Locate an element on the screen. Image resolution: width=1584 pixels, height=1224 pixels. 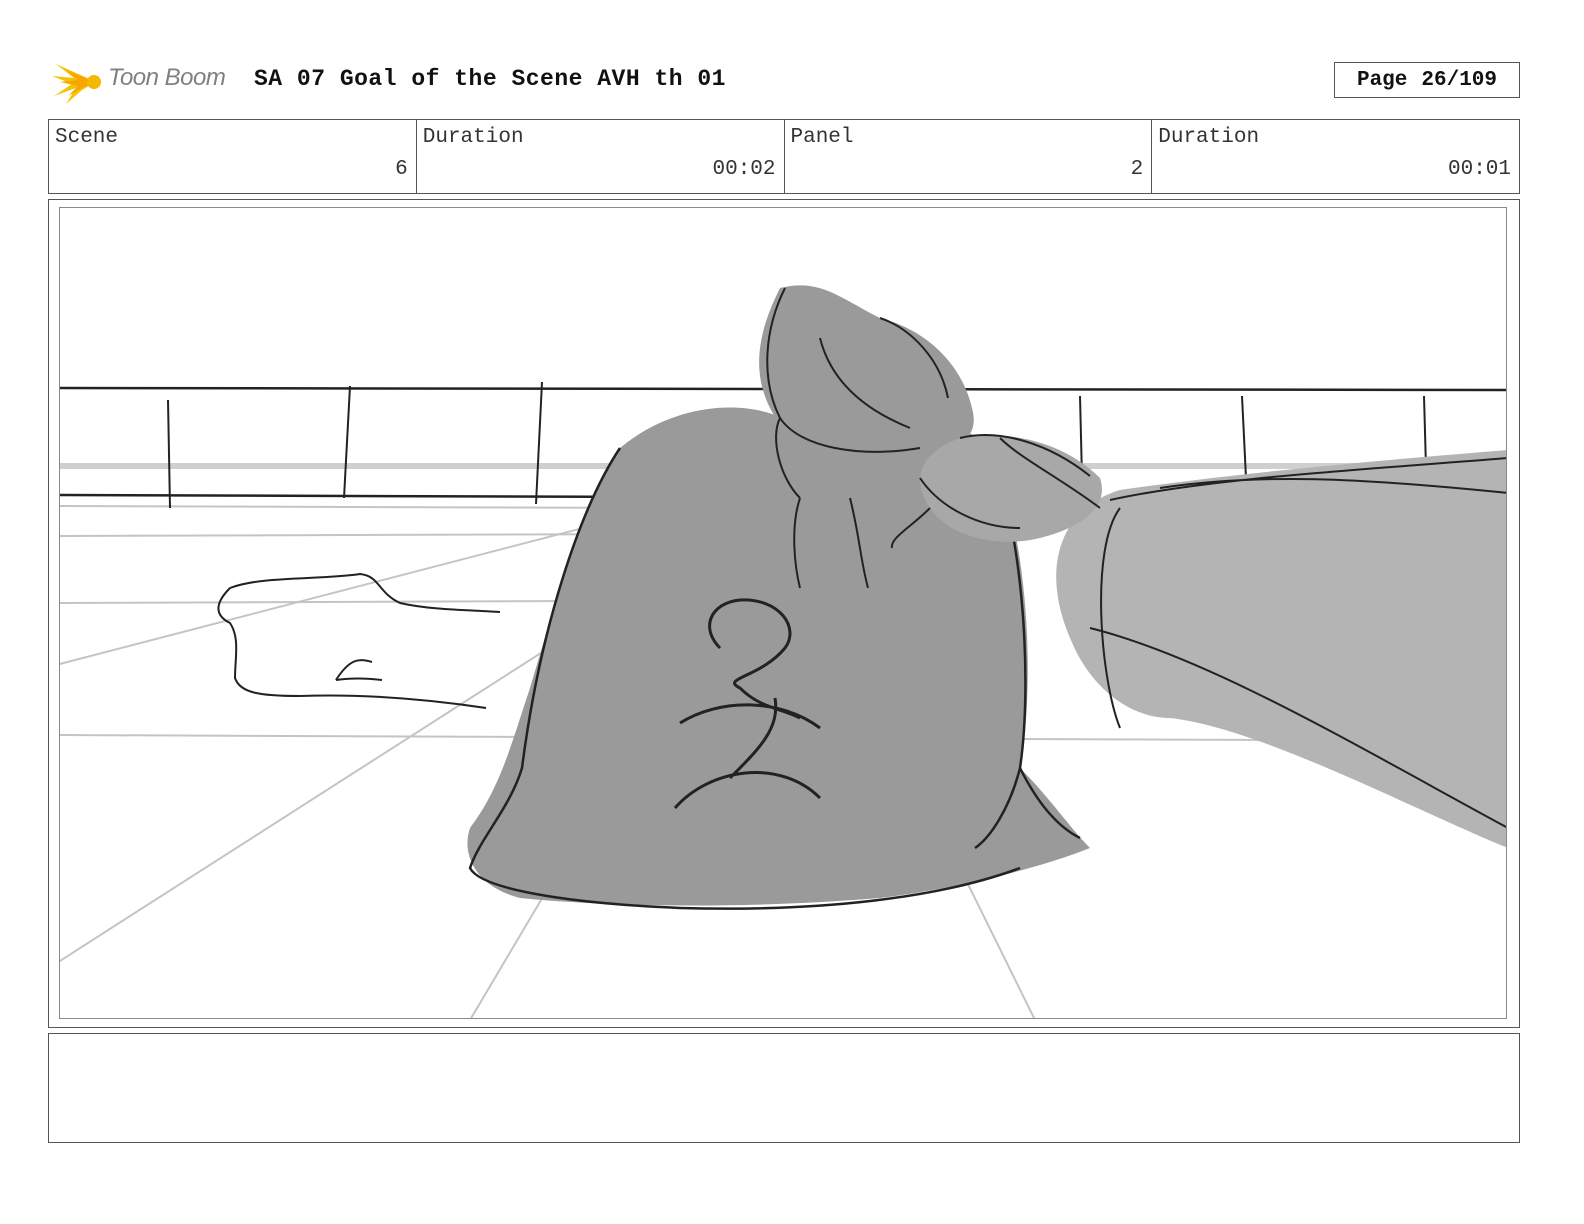
arm-shape is located at coordinates (1281, 649).